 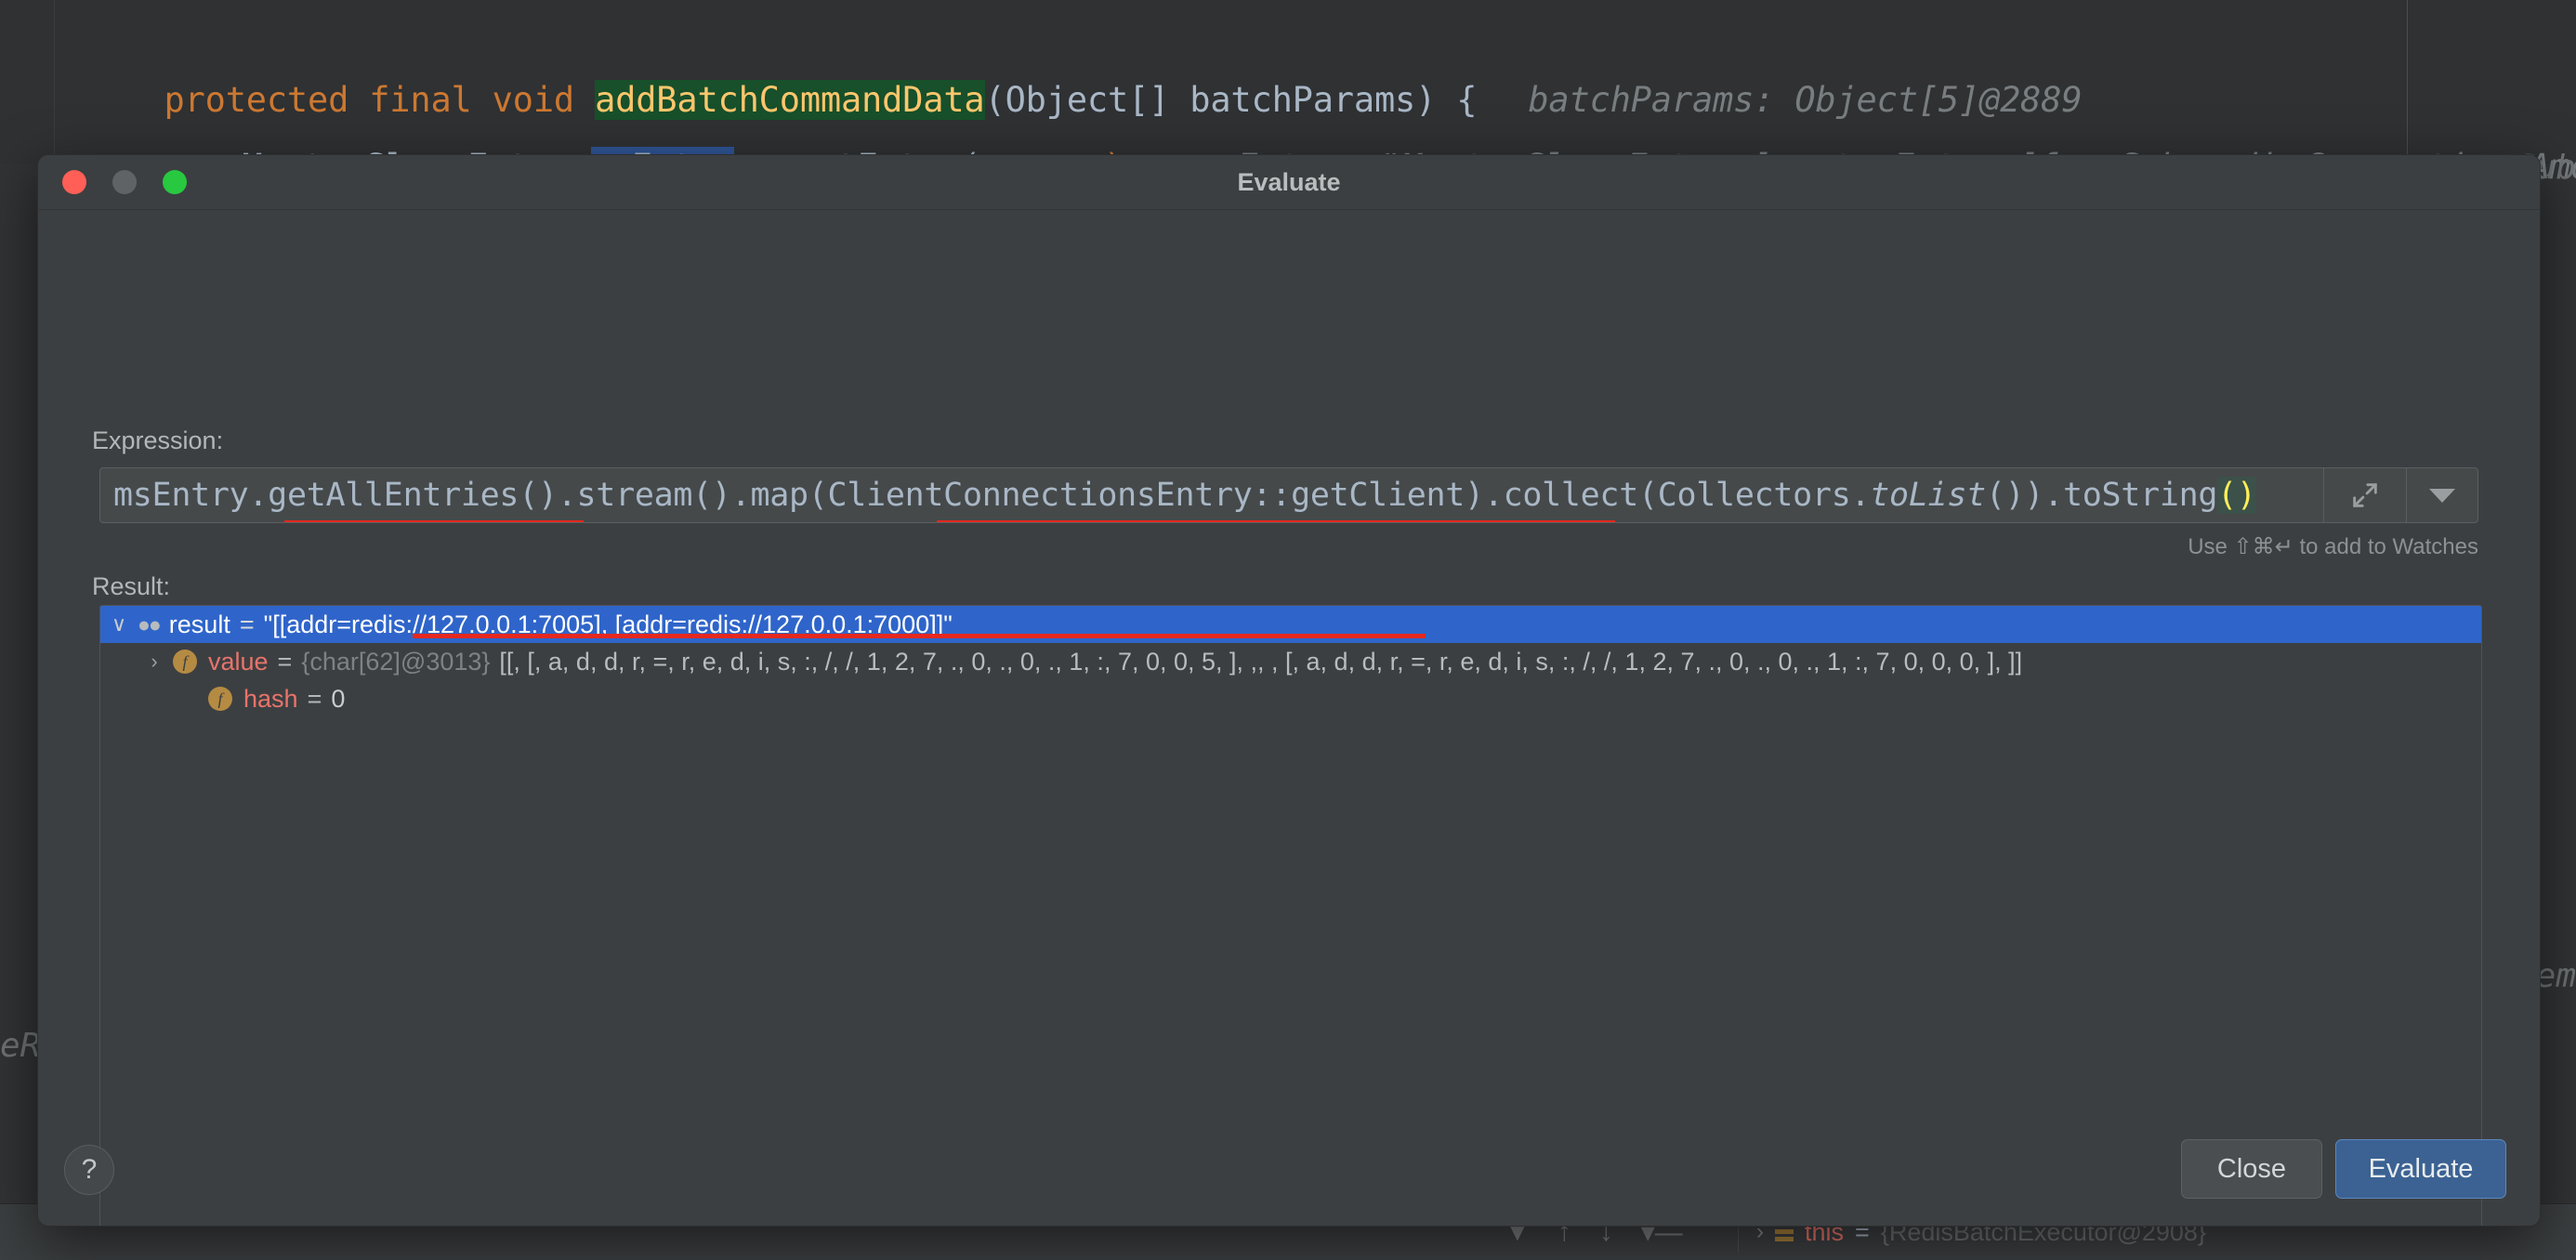 What do you see at coordinates (2251, 1169) in the screenshot?
I see `close-button: Close` at bounding box center [2251, 1169].